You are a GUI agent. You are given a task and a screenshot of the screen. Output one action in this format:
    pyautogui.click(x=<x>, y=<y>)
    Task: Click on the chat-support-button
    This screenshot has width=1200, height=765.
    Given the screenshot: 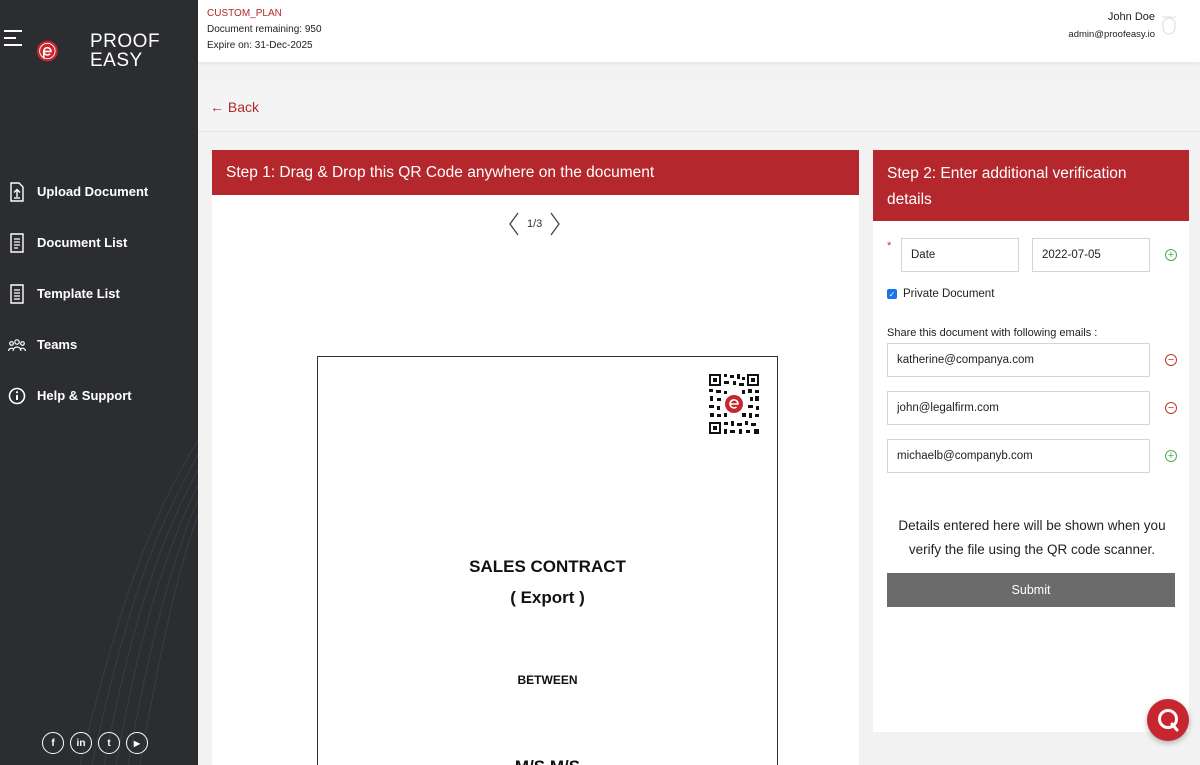 What is the action you would take?
    pyautogui.click(x=1168, y=720)
    